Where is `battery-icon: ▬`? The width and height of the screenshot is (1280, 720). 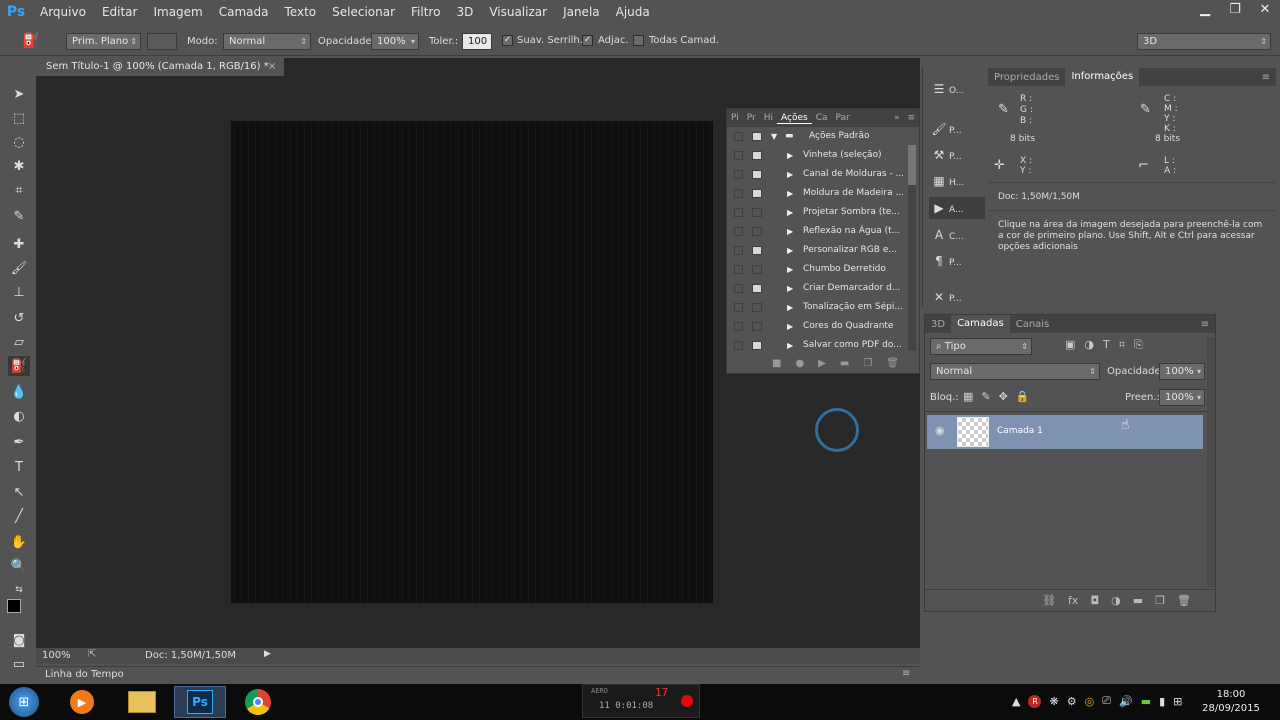 battery-icon: ▬ is located at coordinates (1146, 701).